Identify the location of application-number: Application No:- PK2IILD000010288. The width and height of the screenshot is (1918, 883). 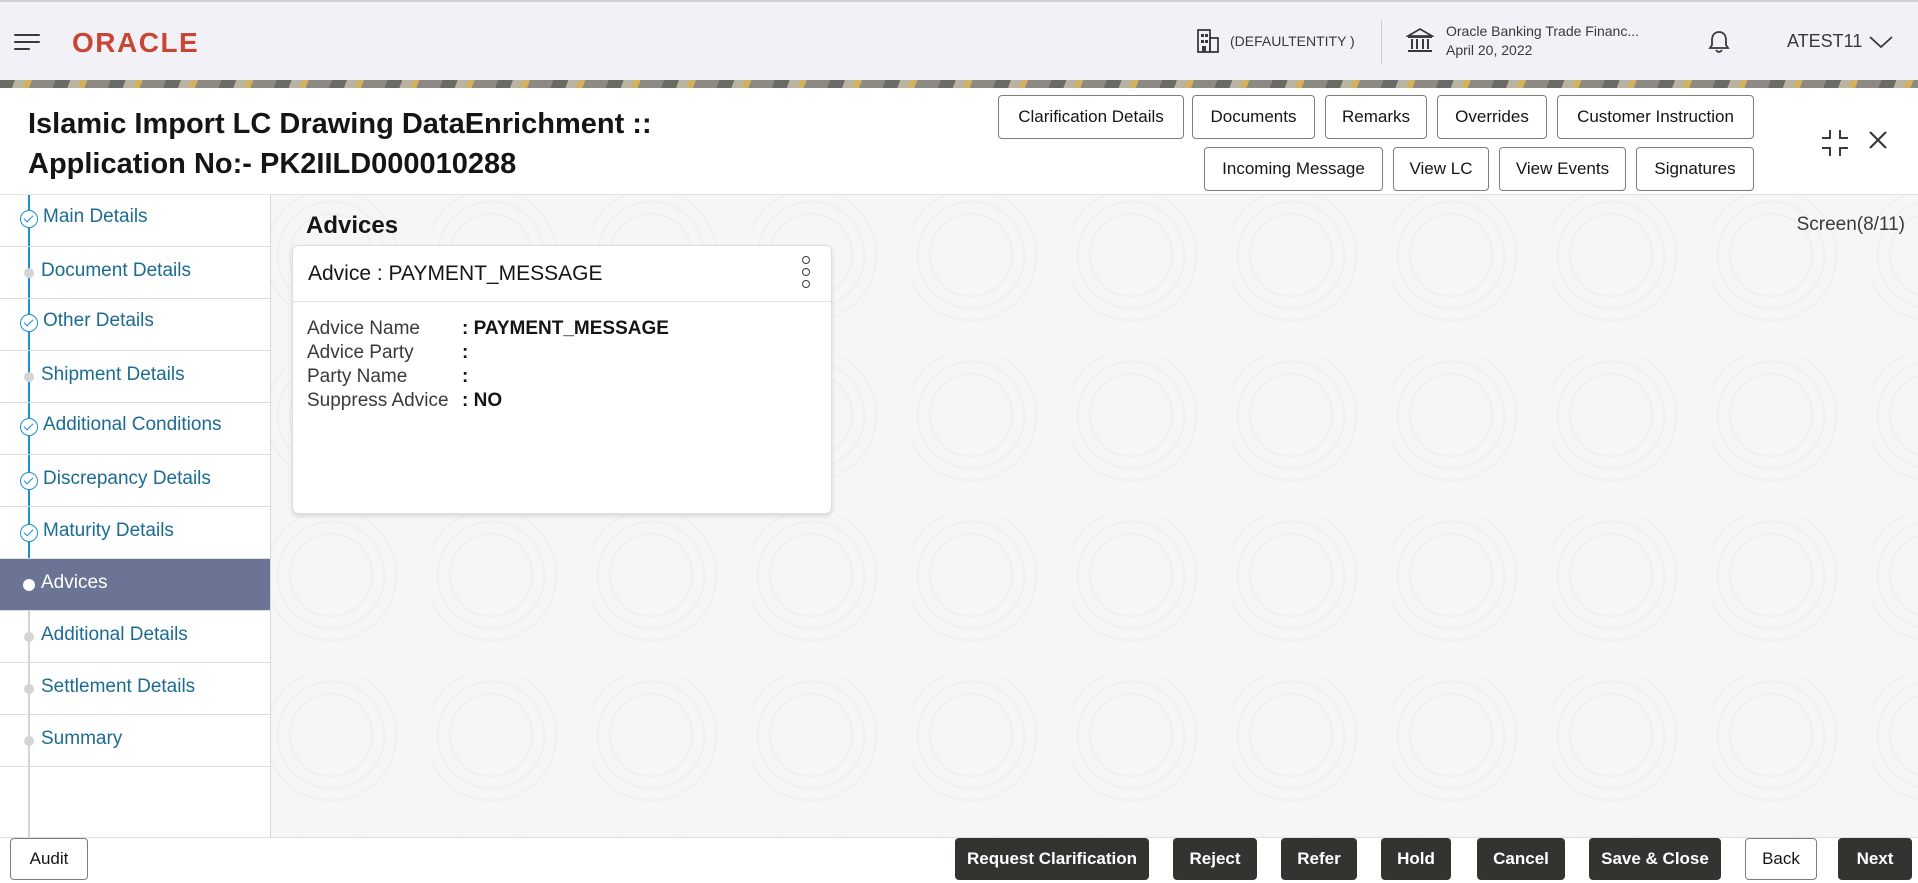
(272, 164).